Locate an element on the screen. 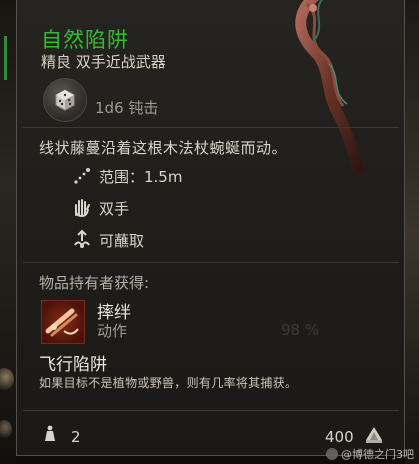  dippable-icon is located at coordinates (82, 238).